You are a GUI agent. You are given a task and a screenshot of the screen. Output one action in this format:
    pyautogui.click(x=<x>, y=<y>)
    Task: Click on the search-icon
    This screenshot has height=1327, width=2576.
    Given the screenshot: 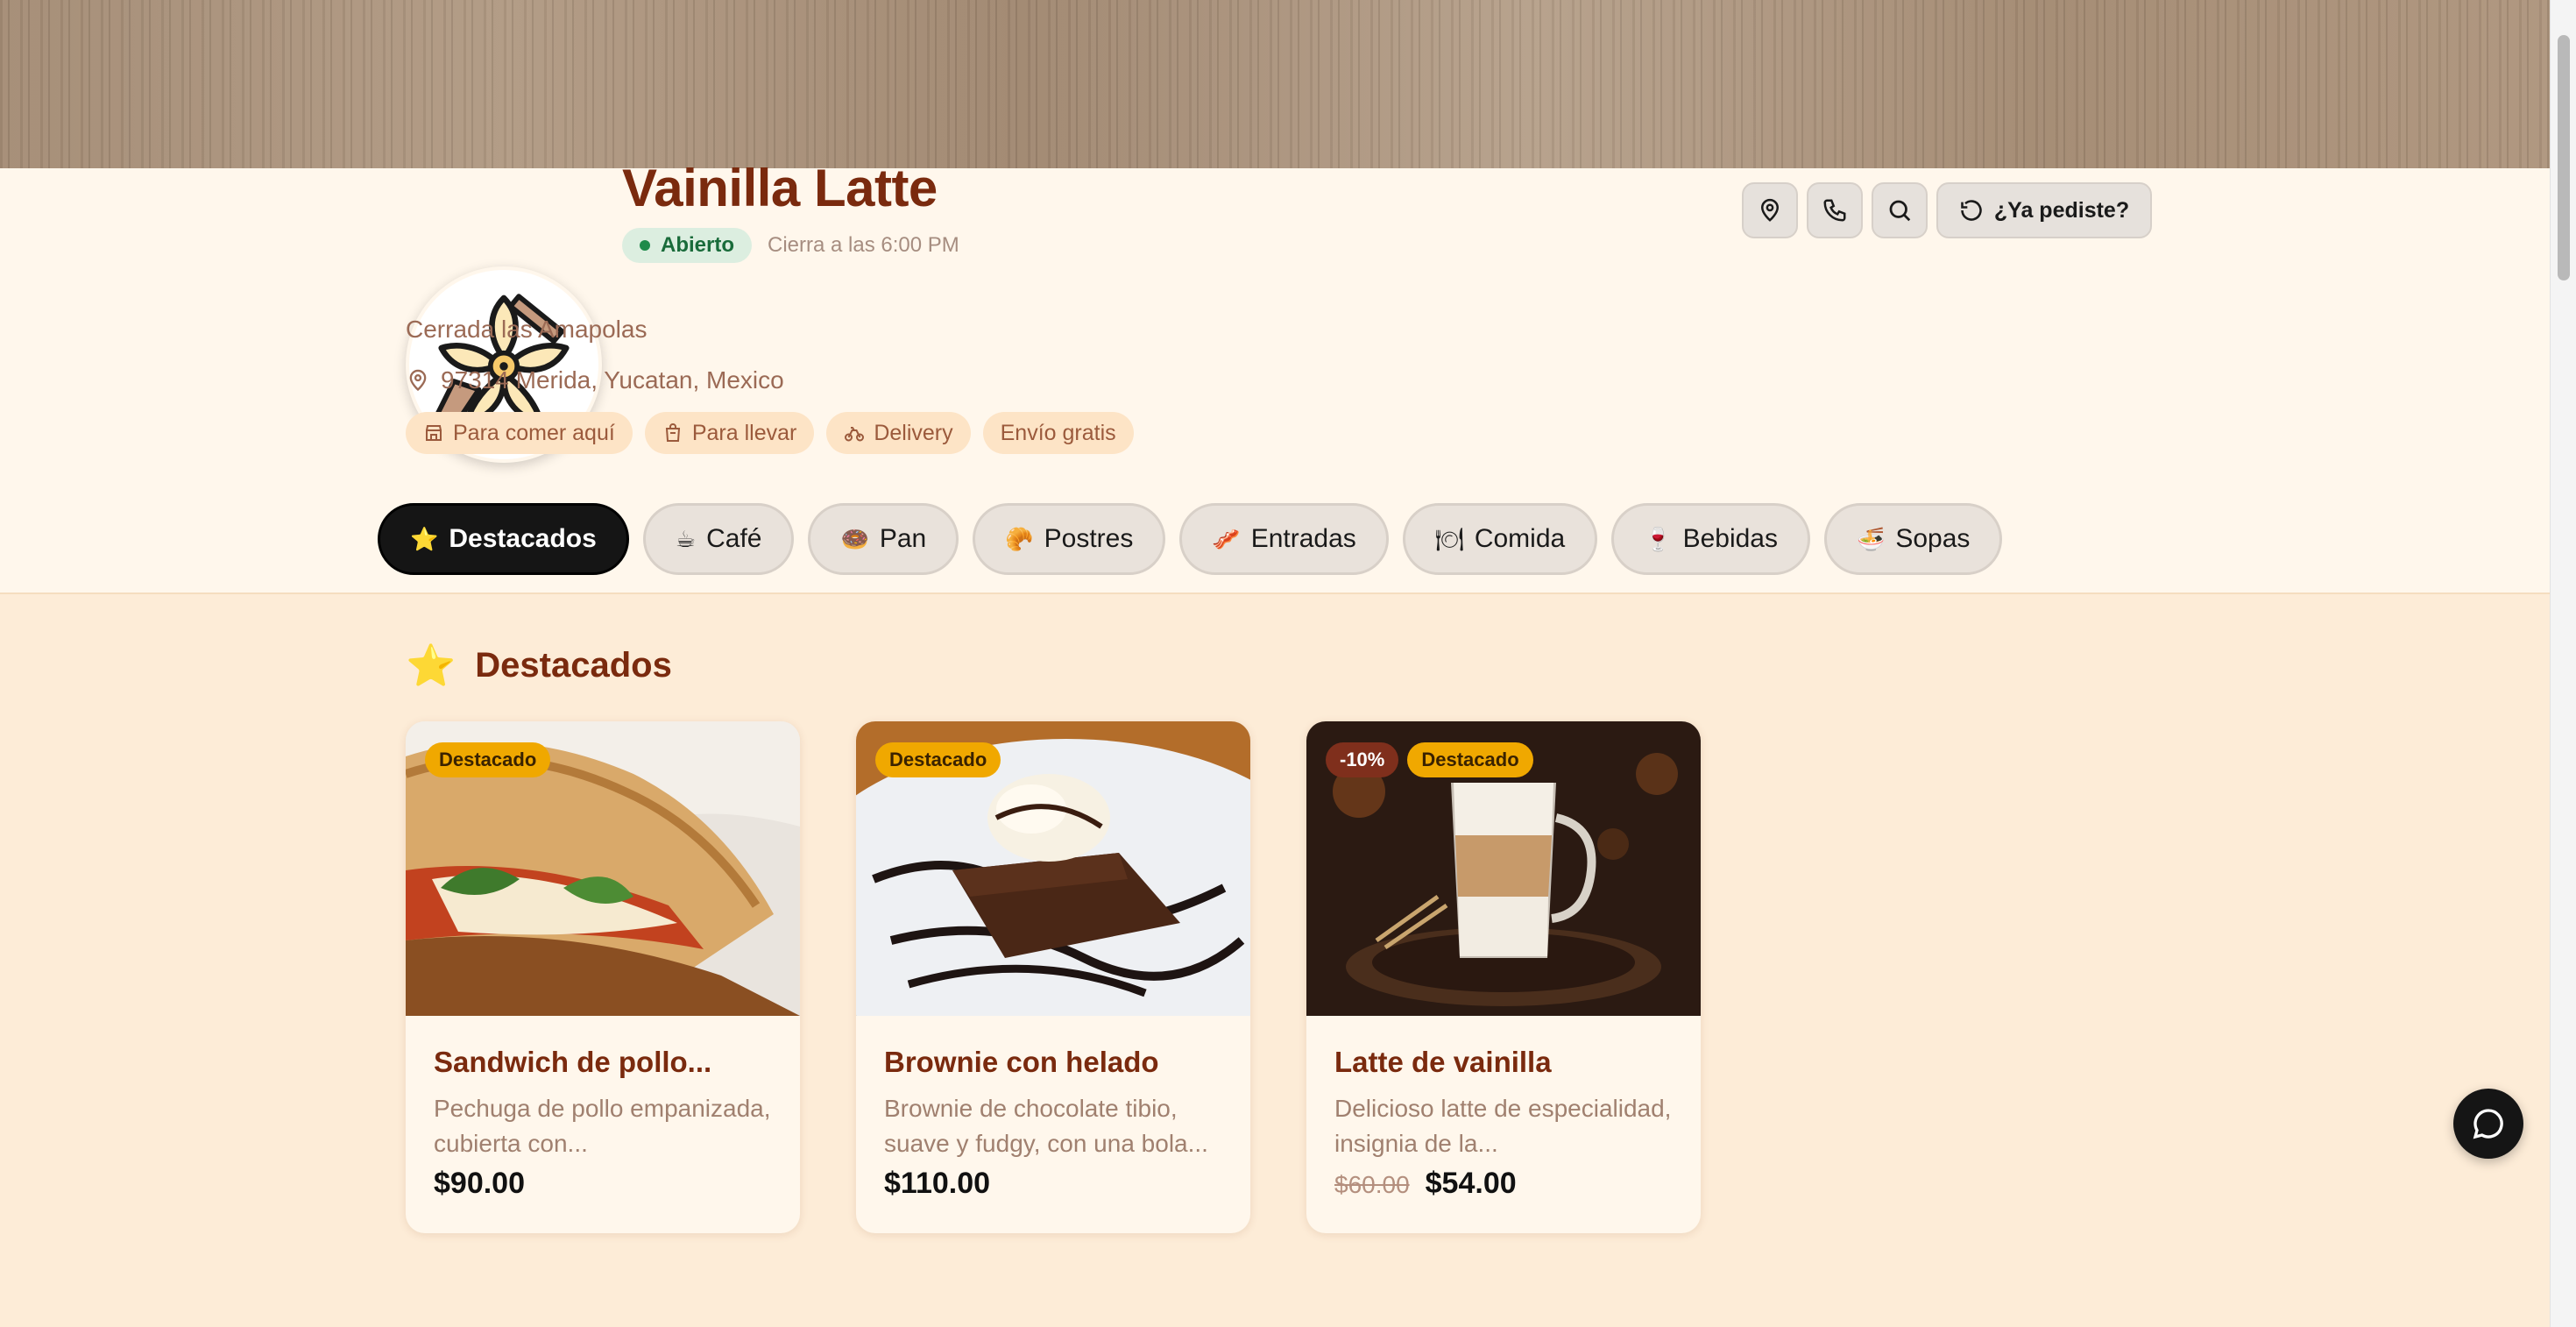 What is the action you would take?
    pyautogui.click(x=1900, y=211)
    